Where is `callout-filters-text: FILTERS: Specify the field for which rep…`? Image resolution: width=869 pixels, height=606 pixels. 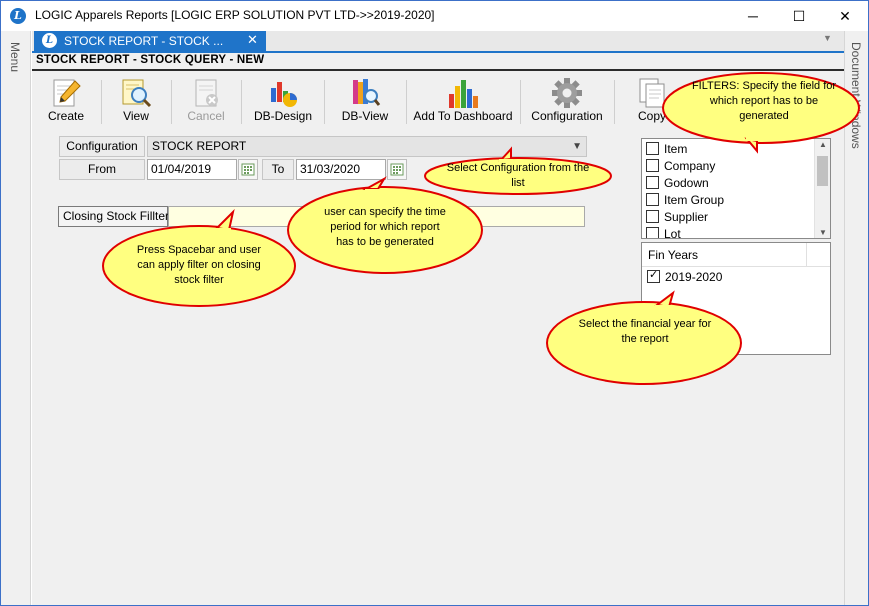
callout-filters-text: FILTERS: Specify the field for which rep… is located at coordinates (764, 101).